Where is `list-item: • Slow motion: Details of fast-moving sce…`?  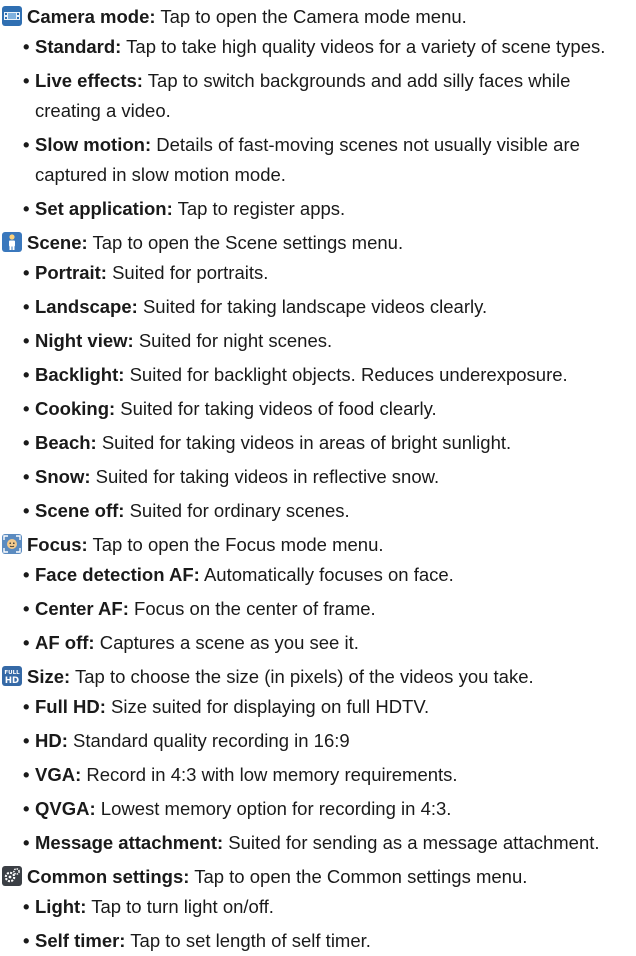
list-item: • Slow motion: Details of fast-moving sce… is located at coordinates (301, 159).